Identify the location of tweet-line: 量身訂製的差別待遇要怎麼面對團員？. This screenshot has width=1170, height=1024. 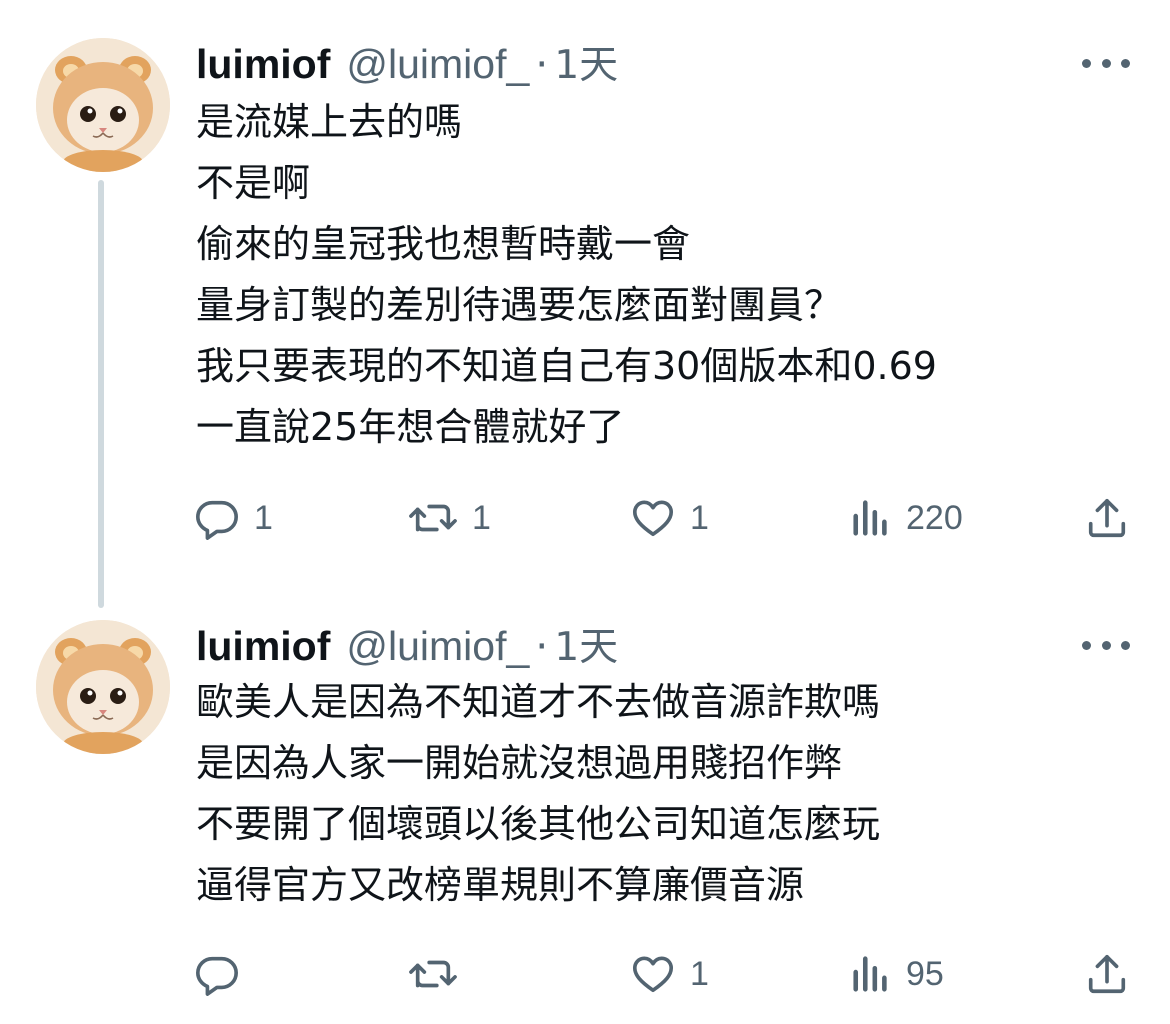
(519, 305).